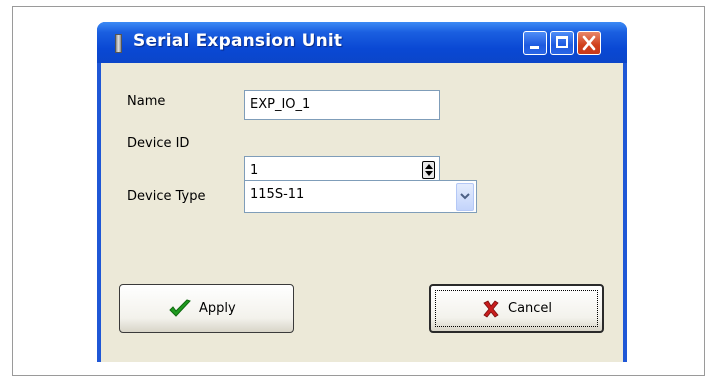 Image resolution: width=717 pixels, height=376 pixels. Describe the element at coordinates (491, 309) in the screenshot. I see `x-icon` at that location.